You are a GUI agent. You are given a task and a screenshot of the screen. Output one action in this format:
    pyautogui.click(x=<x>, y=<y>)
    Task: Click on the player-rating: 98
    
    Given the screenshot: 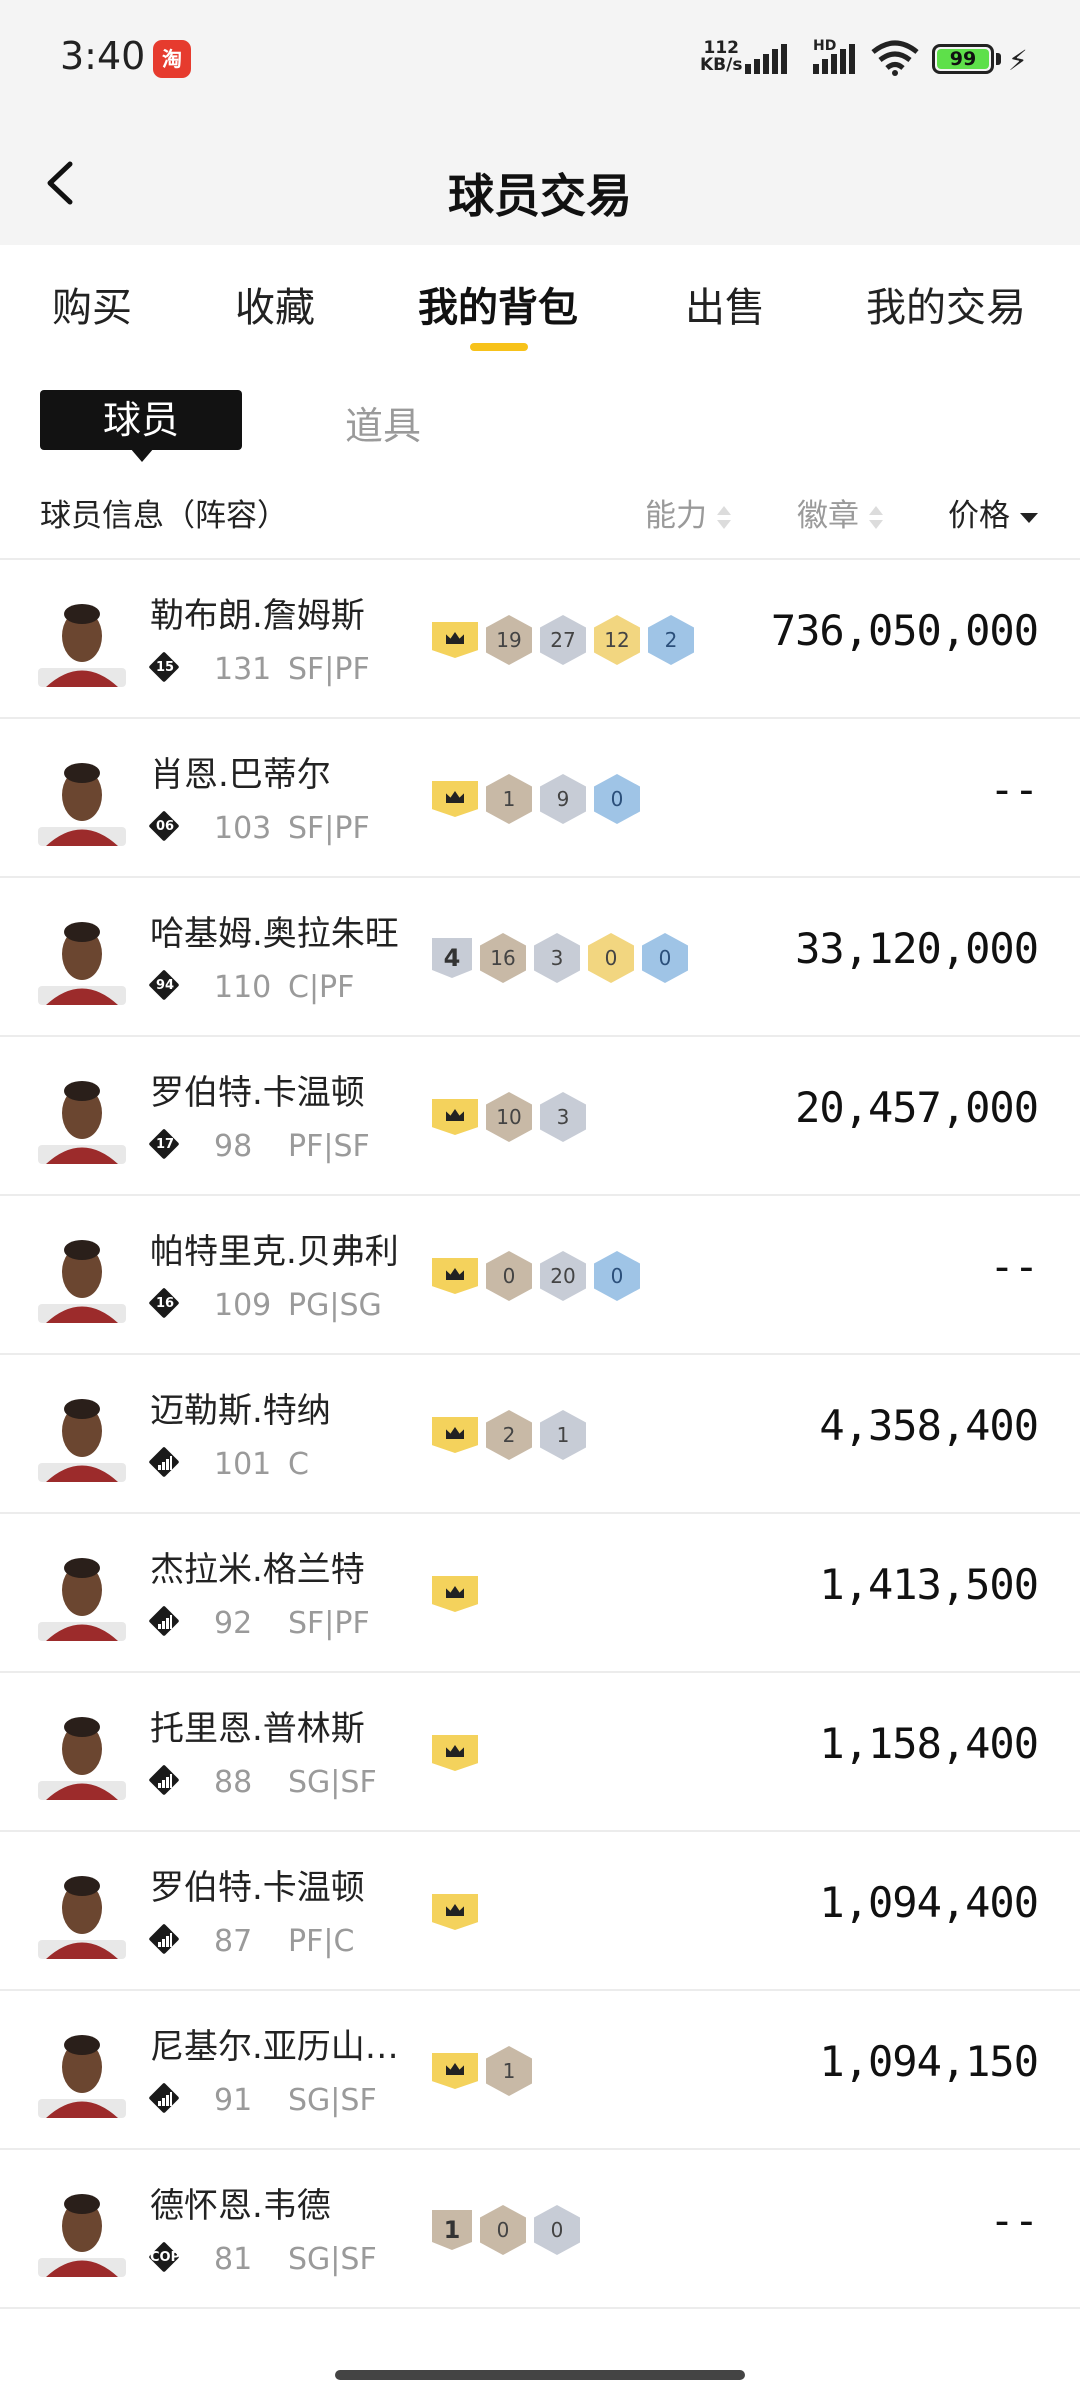 What is the action you would take?
    pyautogui.click(x=233, y=1146)
    